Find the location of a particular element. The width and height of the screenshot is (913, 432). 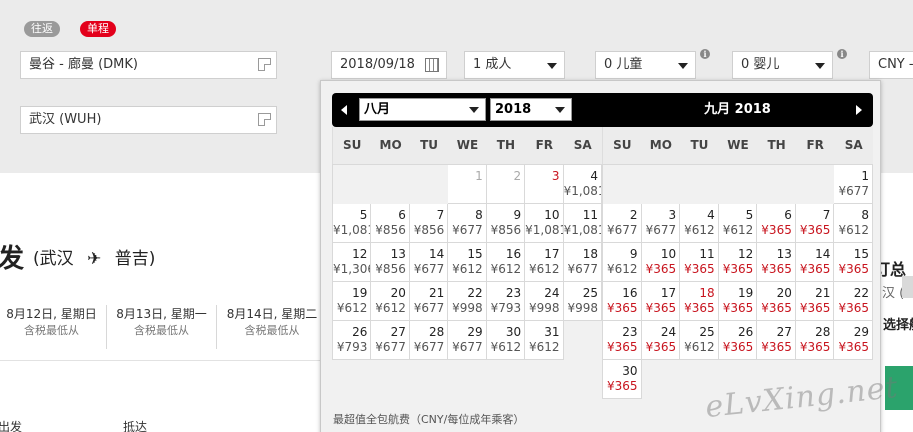

day-cell: 19 ¥612 is located at coordinates (352, 301).